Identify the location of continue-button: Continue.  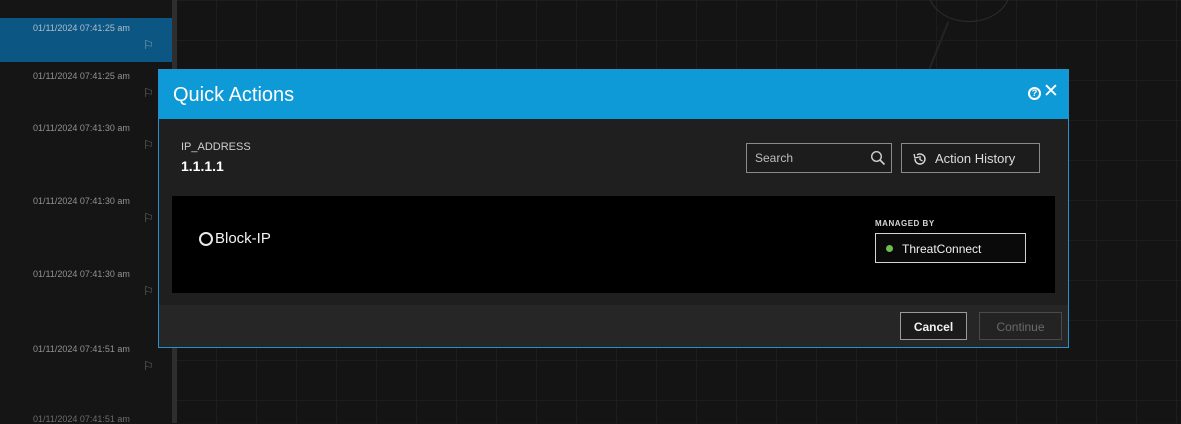
(1020, 326).